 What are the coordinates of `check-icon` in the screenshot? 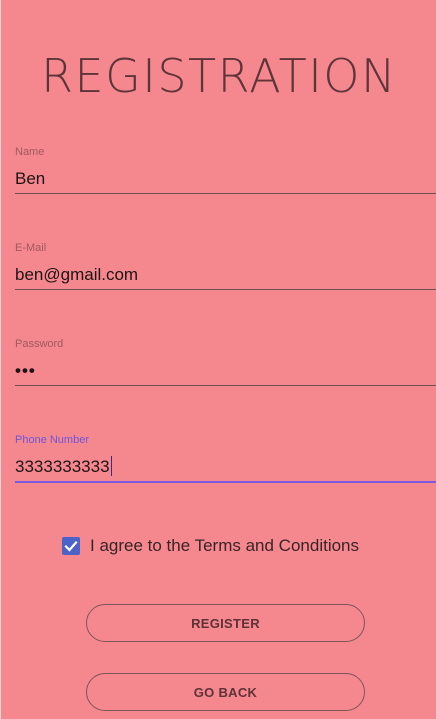 It's located at (71, 546).